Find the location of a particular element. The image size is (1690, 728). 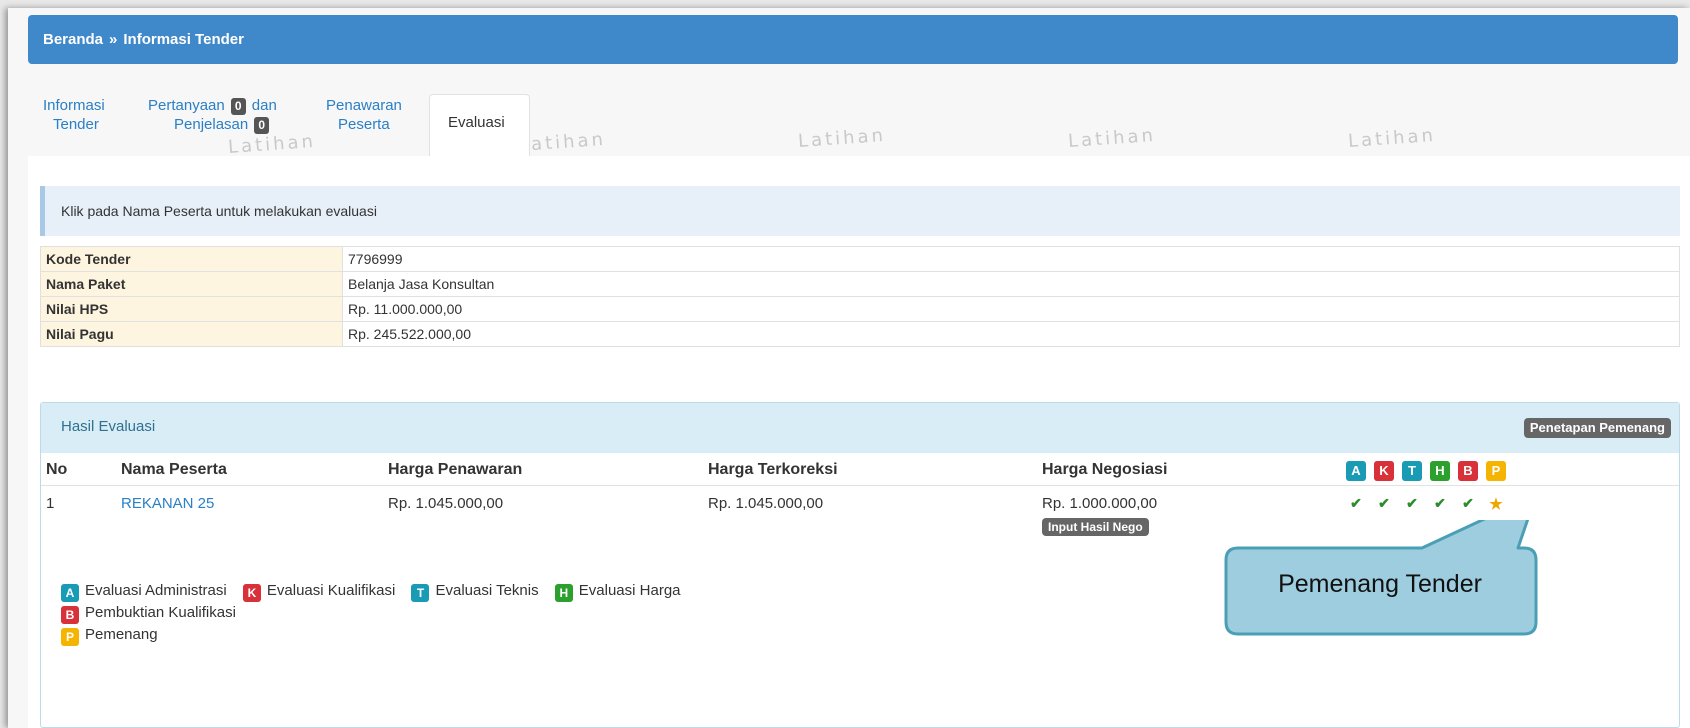

legend-badge: A is located at coordinates (70, 593).